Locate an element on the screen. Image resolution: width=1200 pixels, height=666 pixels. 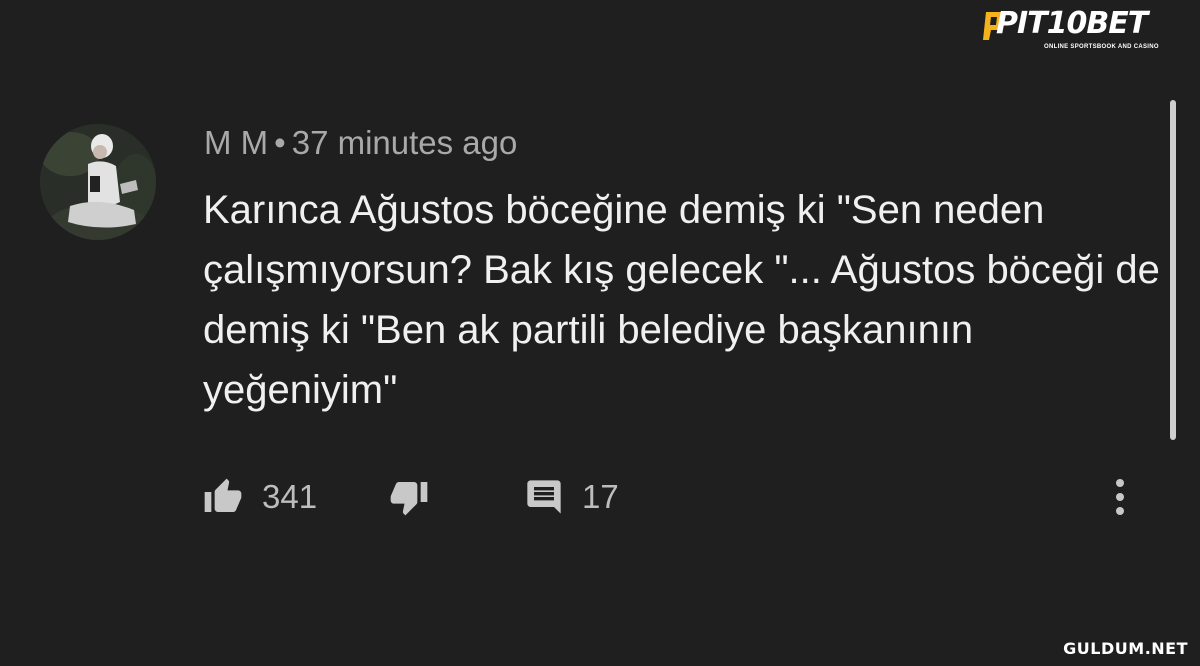
reply-count: 17 is located at coordinates (600, 496).